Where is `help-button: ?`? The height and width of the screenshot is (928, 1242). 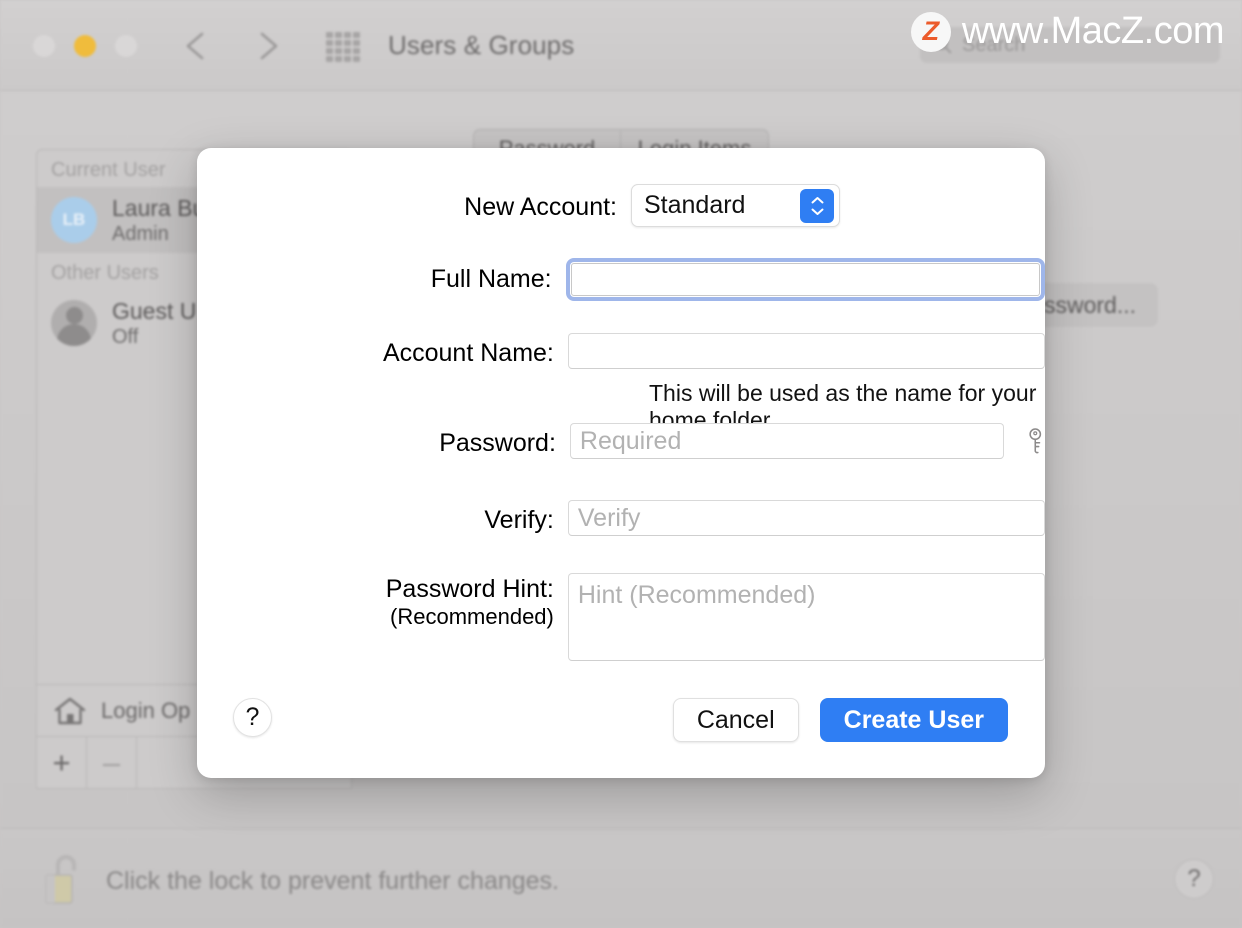 help-button: ? is located at coordinates (1194, 879).